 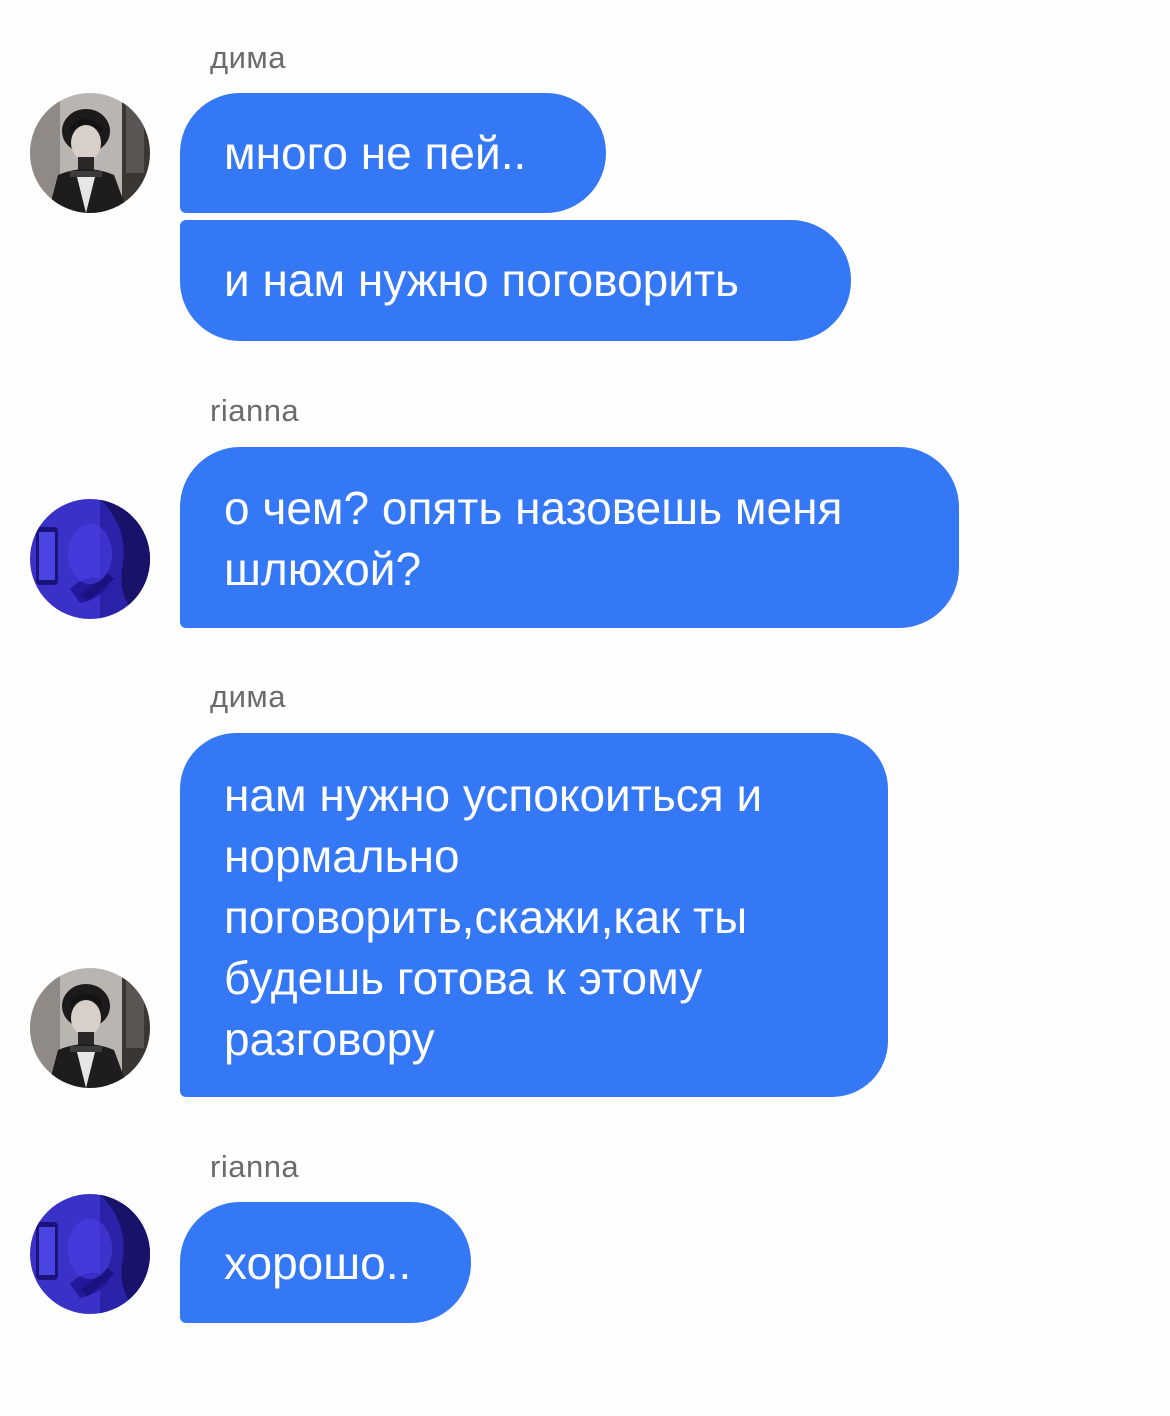 What do you see at coordinates (318, 1263) in the screenshot?
I see `message-text: хорошо..` at bounding box center [318, 1263].